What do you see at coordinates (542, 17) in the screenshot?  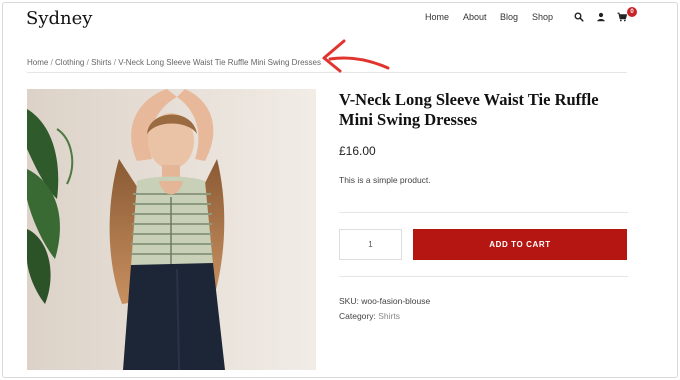 I see `nav-shop: Shop` at bounding box center [542, 17].